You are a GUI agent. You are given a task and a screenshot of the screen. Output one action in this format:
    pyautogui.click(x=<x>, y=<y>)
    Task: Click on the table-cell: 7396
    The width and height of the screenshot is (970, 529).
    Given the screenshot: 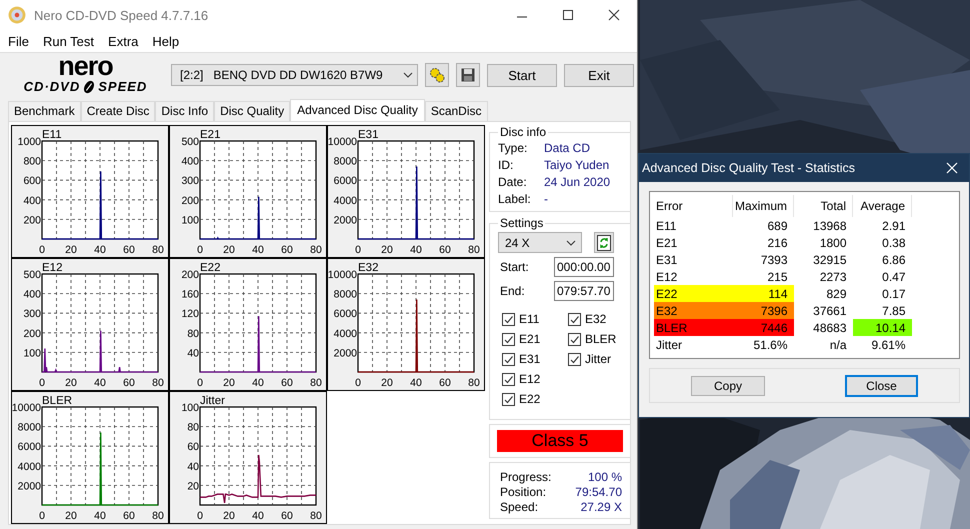 What is the action you would take?
    pyautogui.click(x=763, y=310)
    